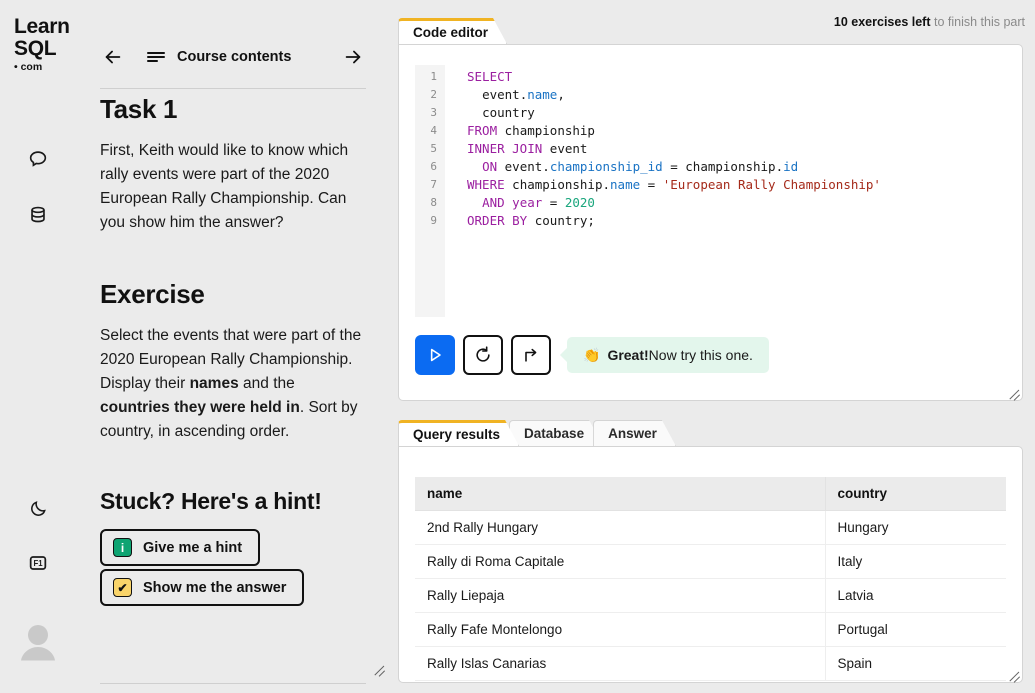 The width and height of the screenshot is (1035, 693). I want to click on check-icon: ✔, so click(122, 587).